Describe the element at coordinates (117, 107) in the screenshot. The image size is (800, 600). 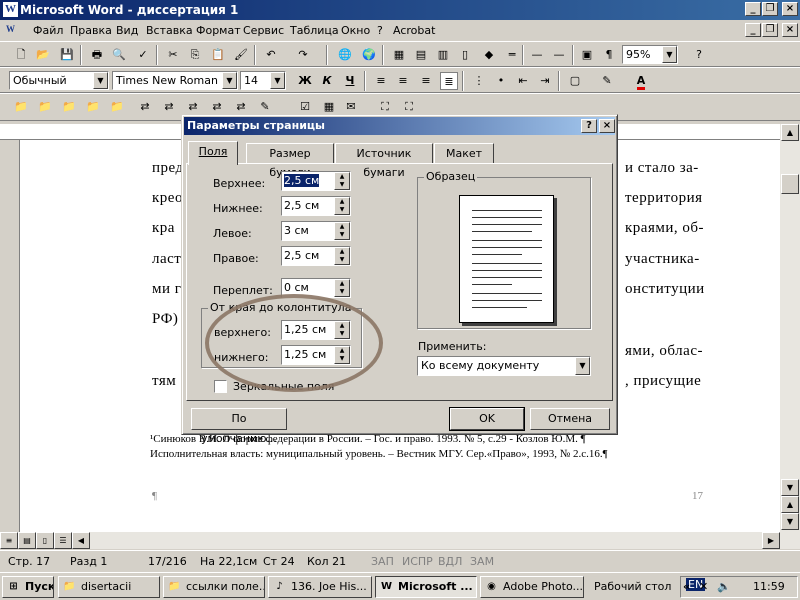
I see `folder5-icon: 📁` at that location.